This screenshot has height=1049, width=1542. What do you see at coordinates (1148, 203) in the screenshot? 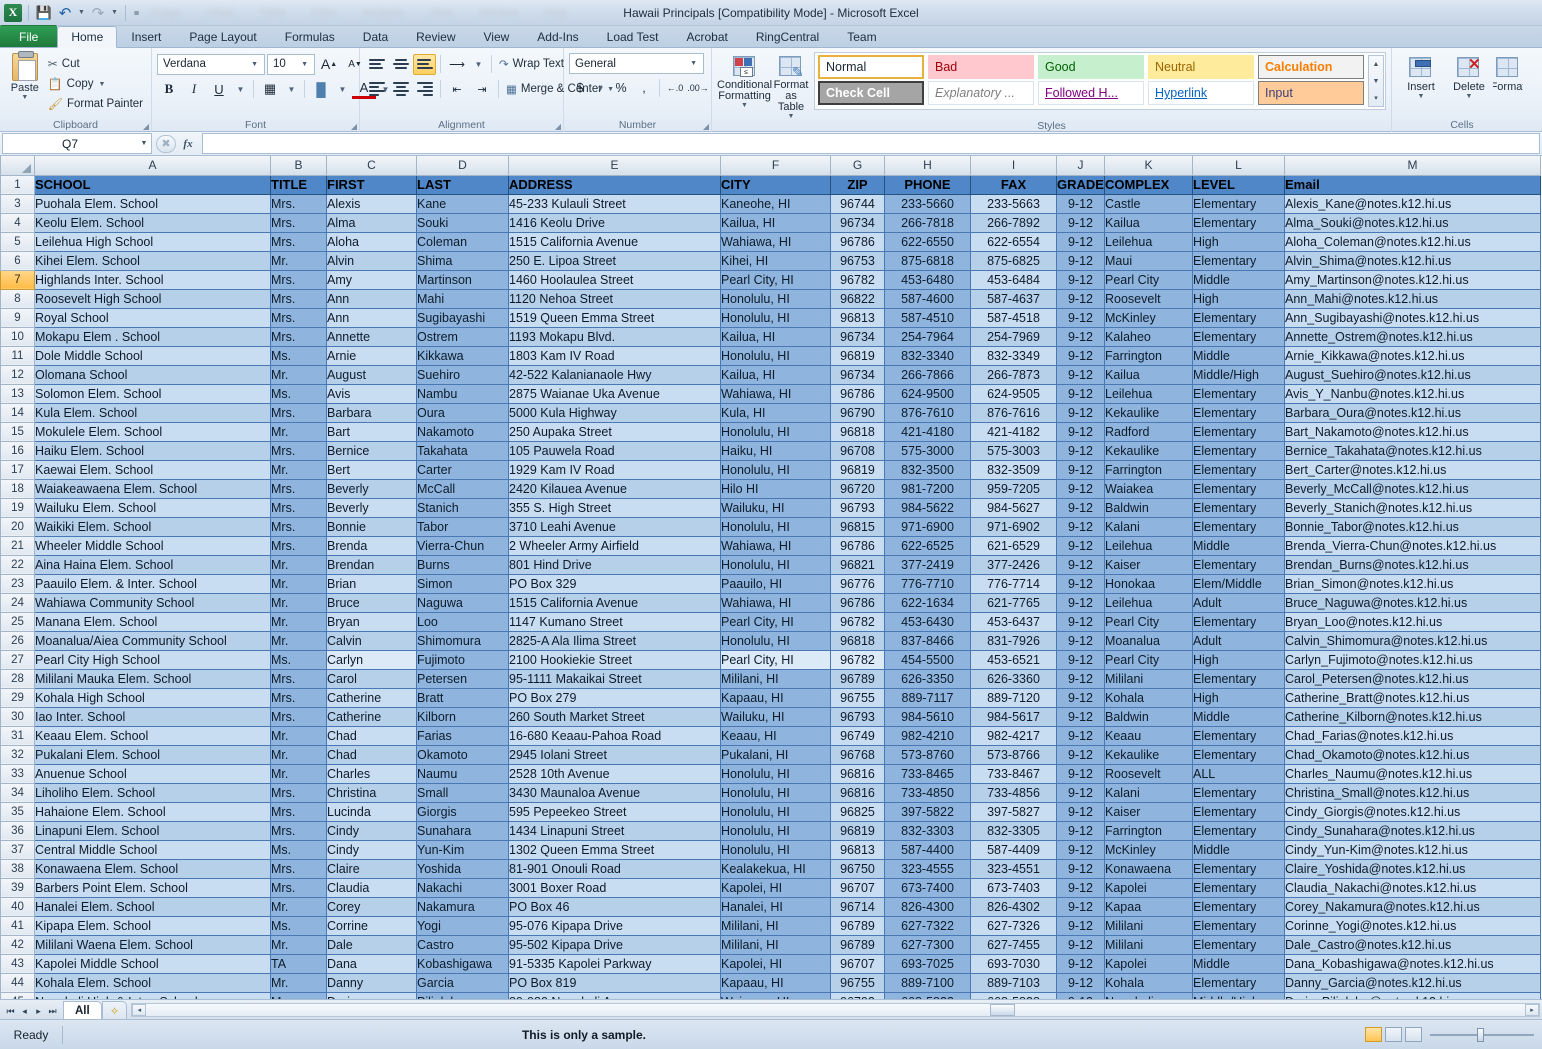
I see `data-cell: Castle` at bounding box center [1148, 203].